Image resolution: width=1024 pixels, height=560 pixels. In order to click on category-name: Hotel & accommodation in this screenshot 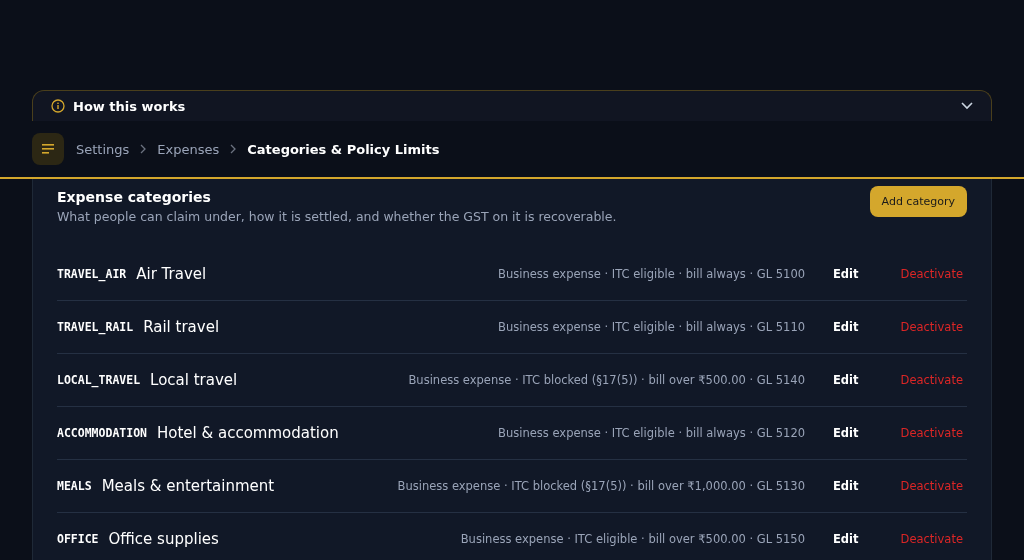, I will do `click(248, 433)`.